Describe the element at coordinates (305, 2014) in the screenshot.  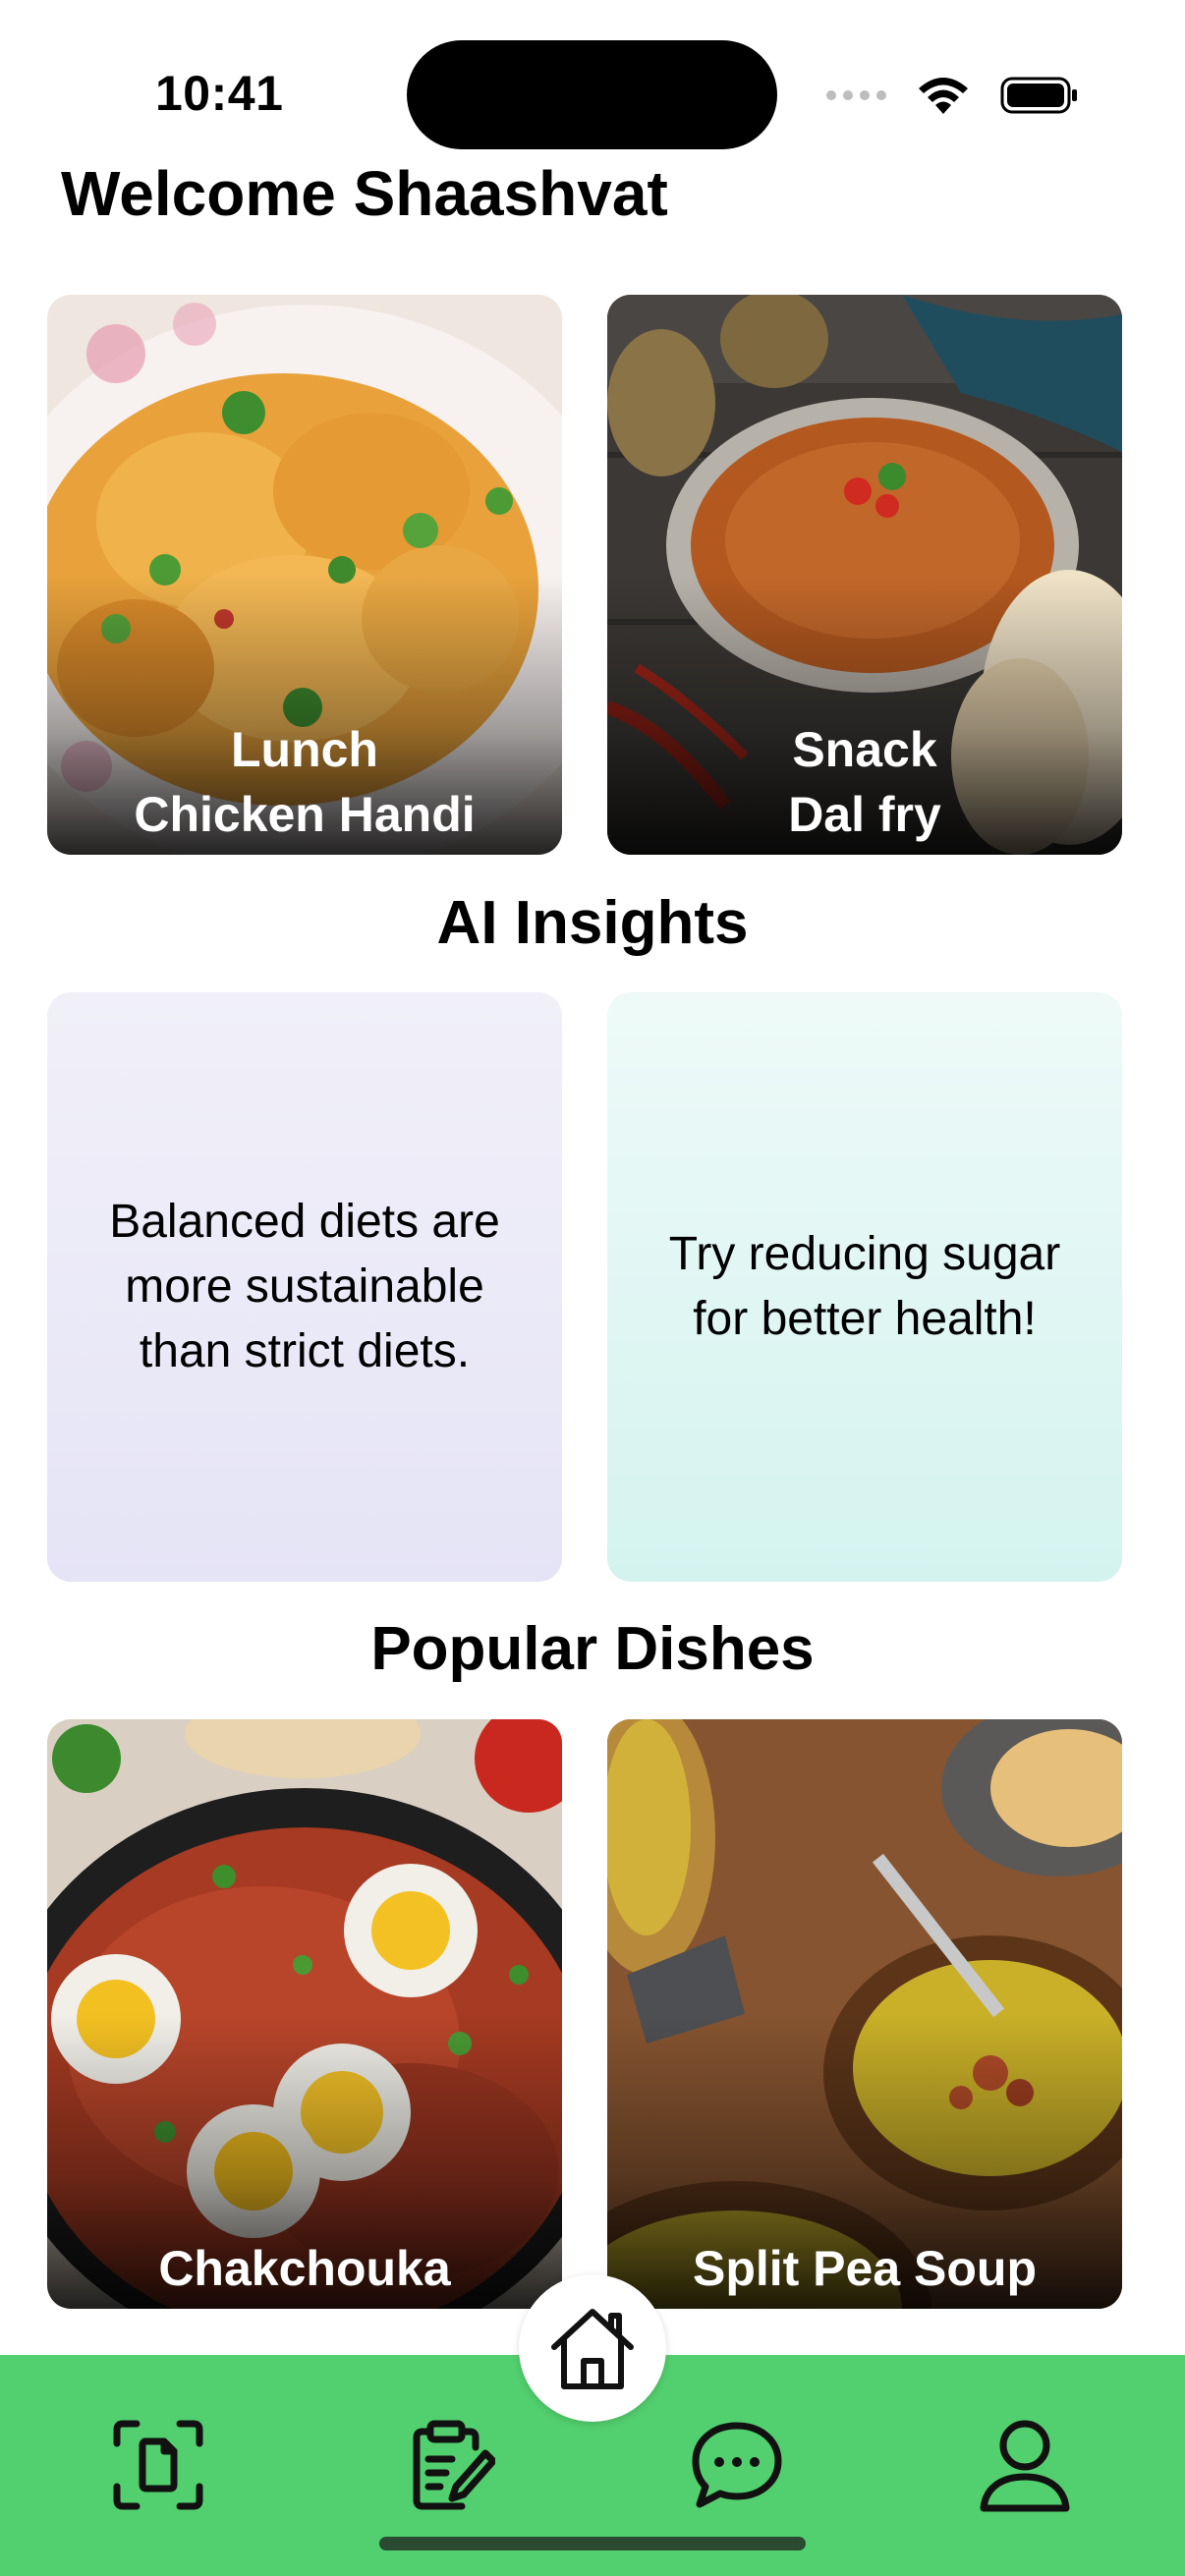
I see `dish-card-chakchouka: Chakchouka` at that location.